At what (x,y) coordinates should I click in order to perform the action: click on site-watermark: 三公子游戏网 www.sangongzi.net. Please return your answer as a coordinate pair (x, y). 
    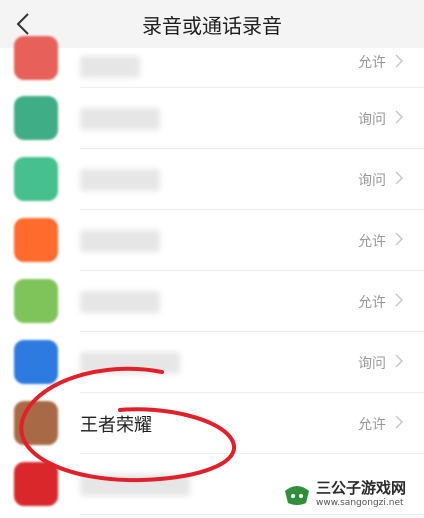
    Looking at the image, I should click on (349, 494).